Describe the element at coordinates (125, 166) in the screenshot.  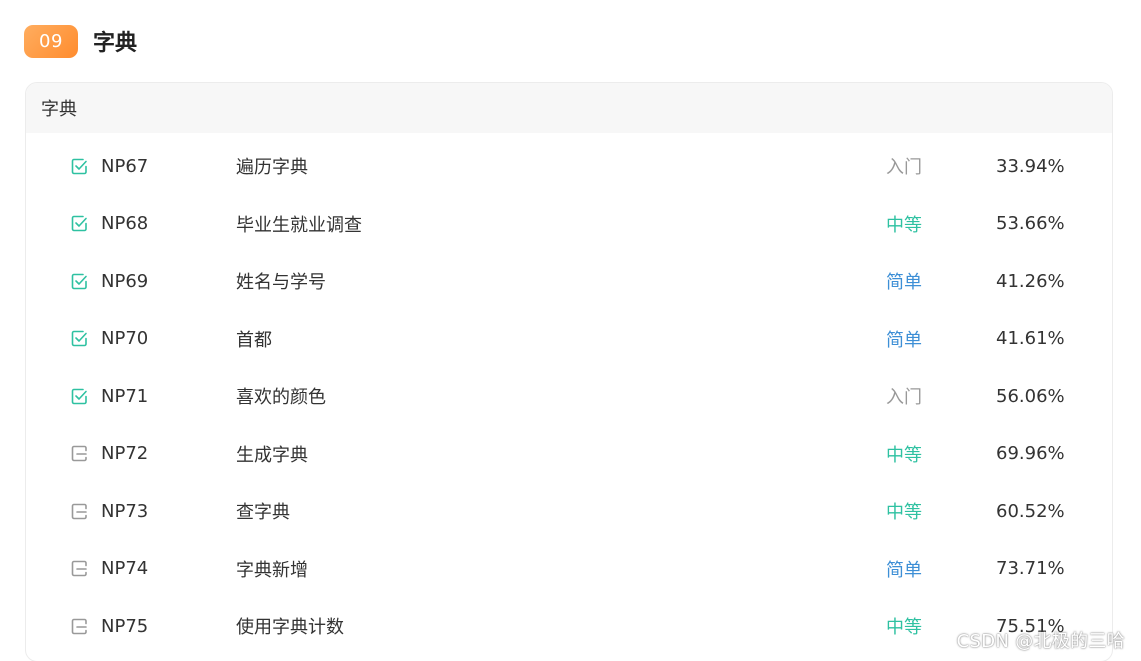
I see `problem-id: NP67` at that location.